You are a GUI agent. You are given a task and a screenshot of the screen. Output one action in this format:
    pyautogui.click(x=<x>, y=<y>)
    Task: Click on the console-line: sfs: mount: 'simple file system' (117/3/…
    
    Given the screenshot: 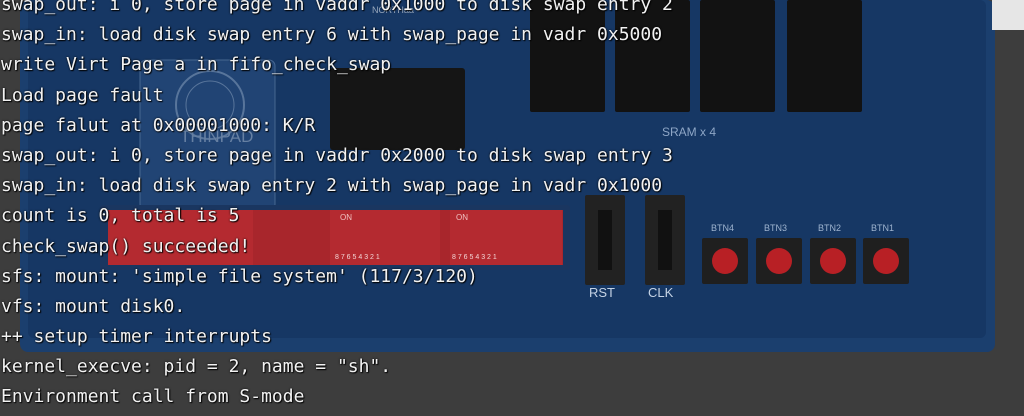 What is the action you would take?
    pyautogui.click(x=239, y=276)
    